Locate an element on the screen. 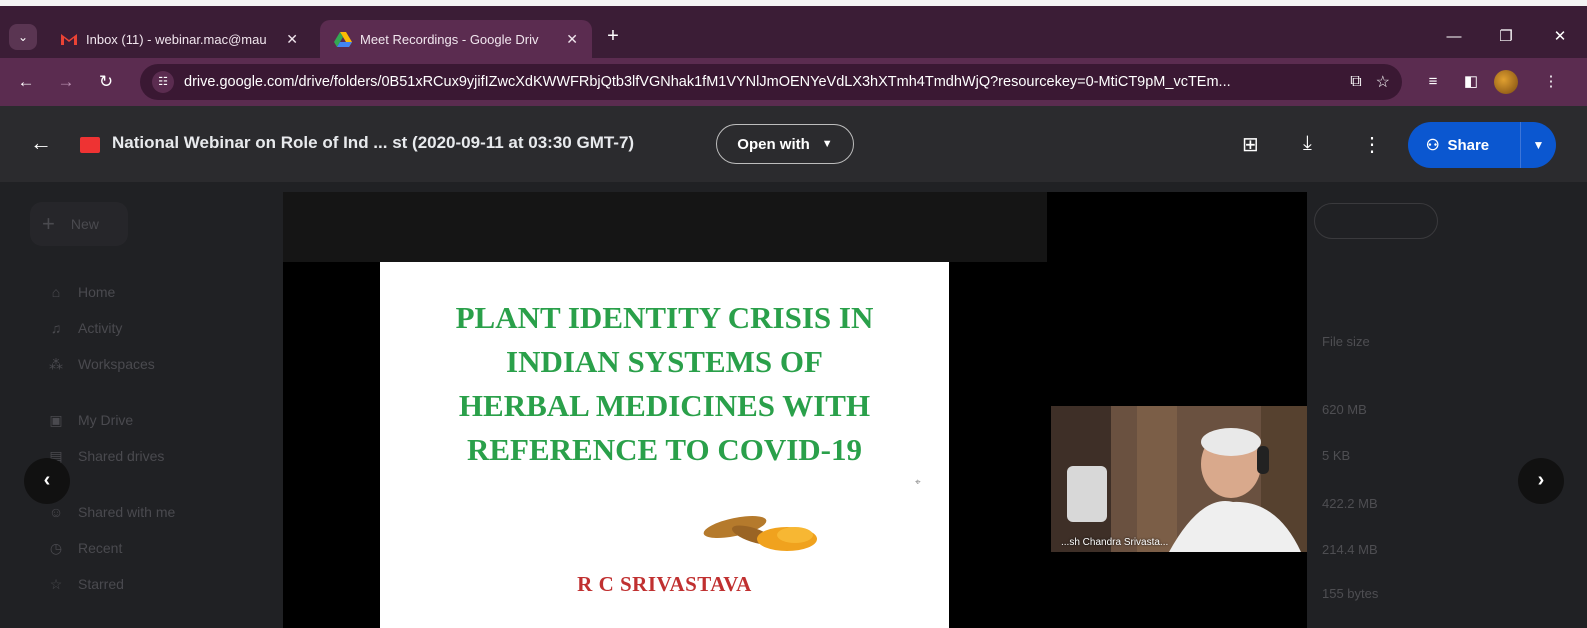 This screenshot has width=1587, height=628. slide-title-line: REFERENCE TO COVID-19 is located at coordinates (664, 449).